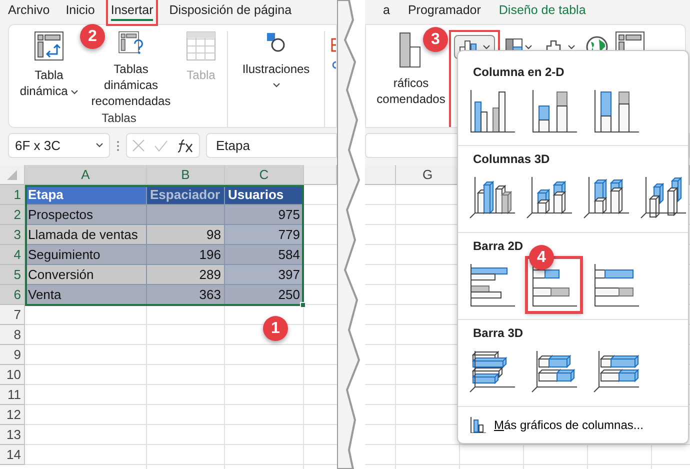 This screenshot has width=690, height=469. Describe the element at coordinates (186, 195) in the screenshot. I see `table-header-cell: Espaciador` at that location.